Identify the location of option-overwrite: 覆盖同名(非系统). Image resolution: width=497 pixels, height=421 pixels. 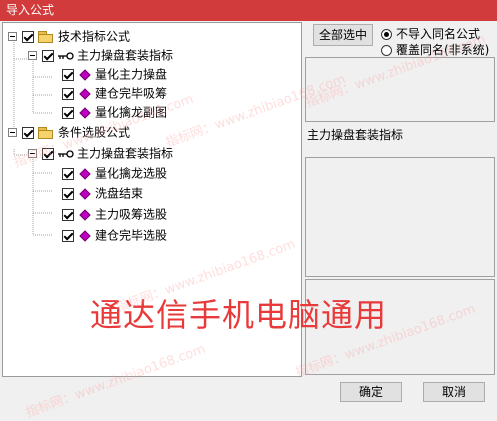
(435, 50).